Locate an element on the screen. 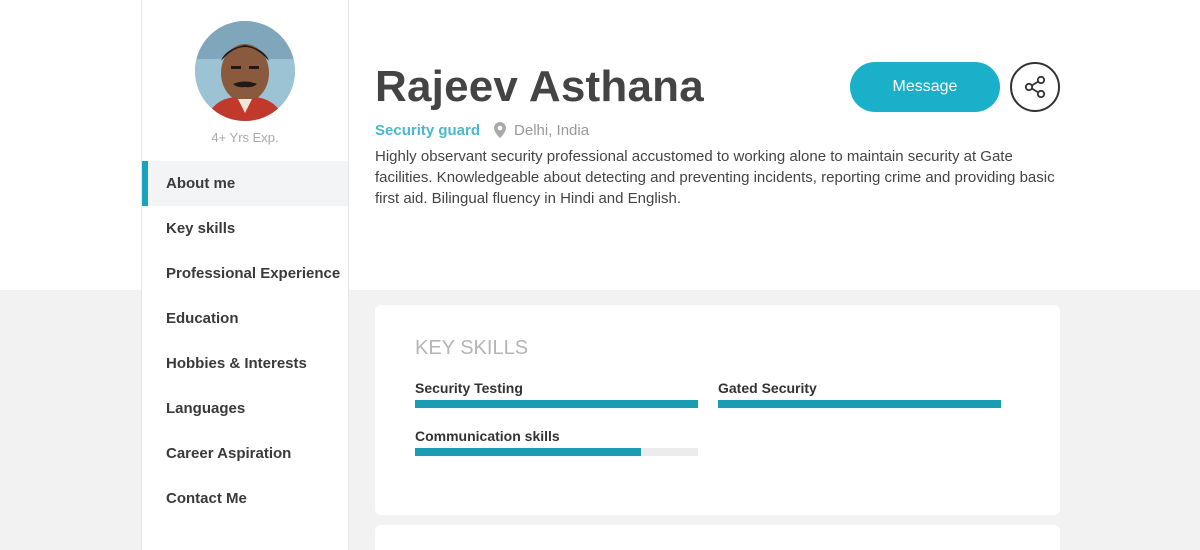 The width and height of the screenshot is (1200, 550). sidebar-item-contact-me: Contact Me is located at coordinates (245, 498).